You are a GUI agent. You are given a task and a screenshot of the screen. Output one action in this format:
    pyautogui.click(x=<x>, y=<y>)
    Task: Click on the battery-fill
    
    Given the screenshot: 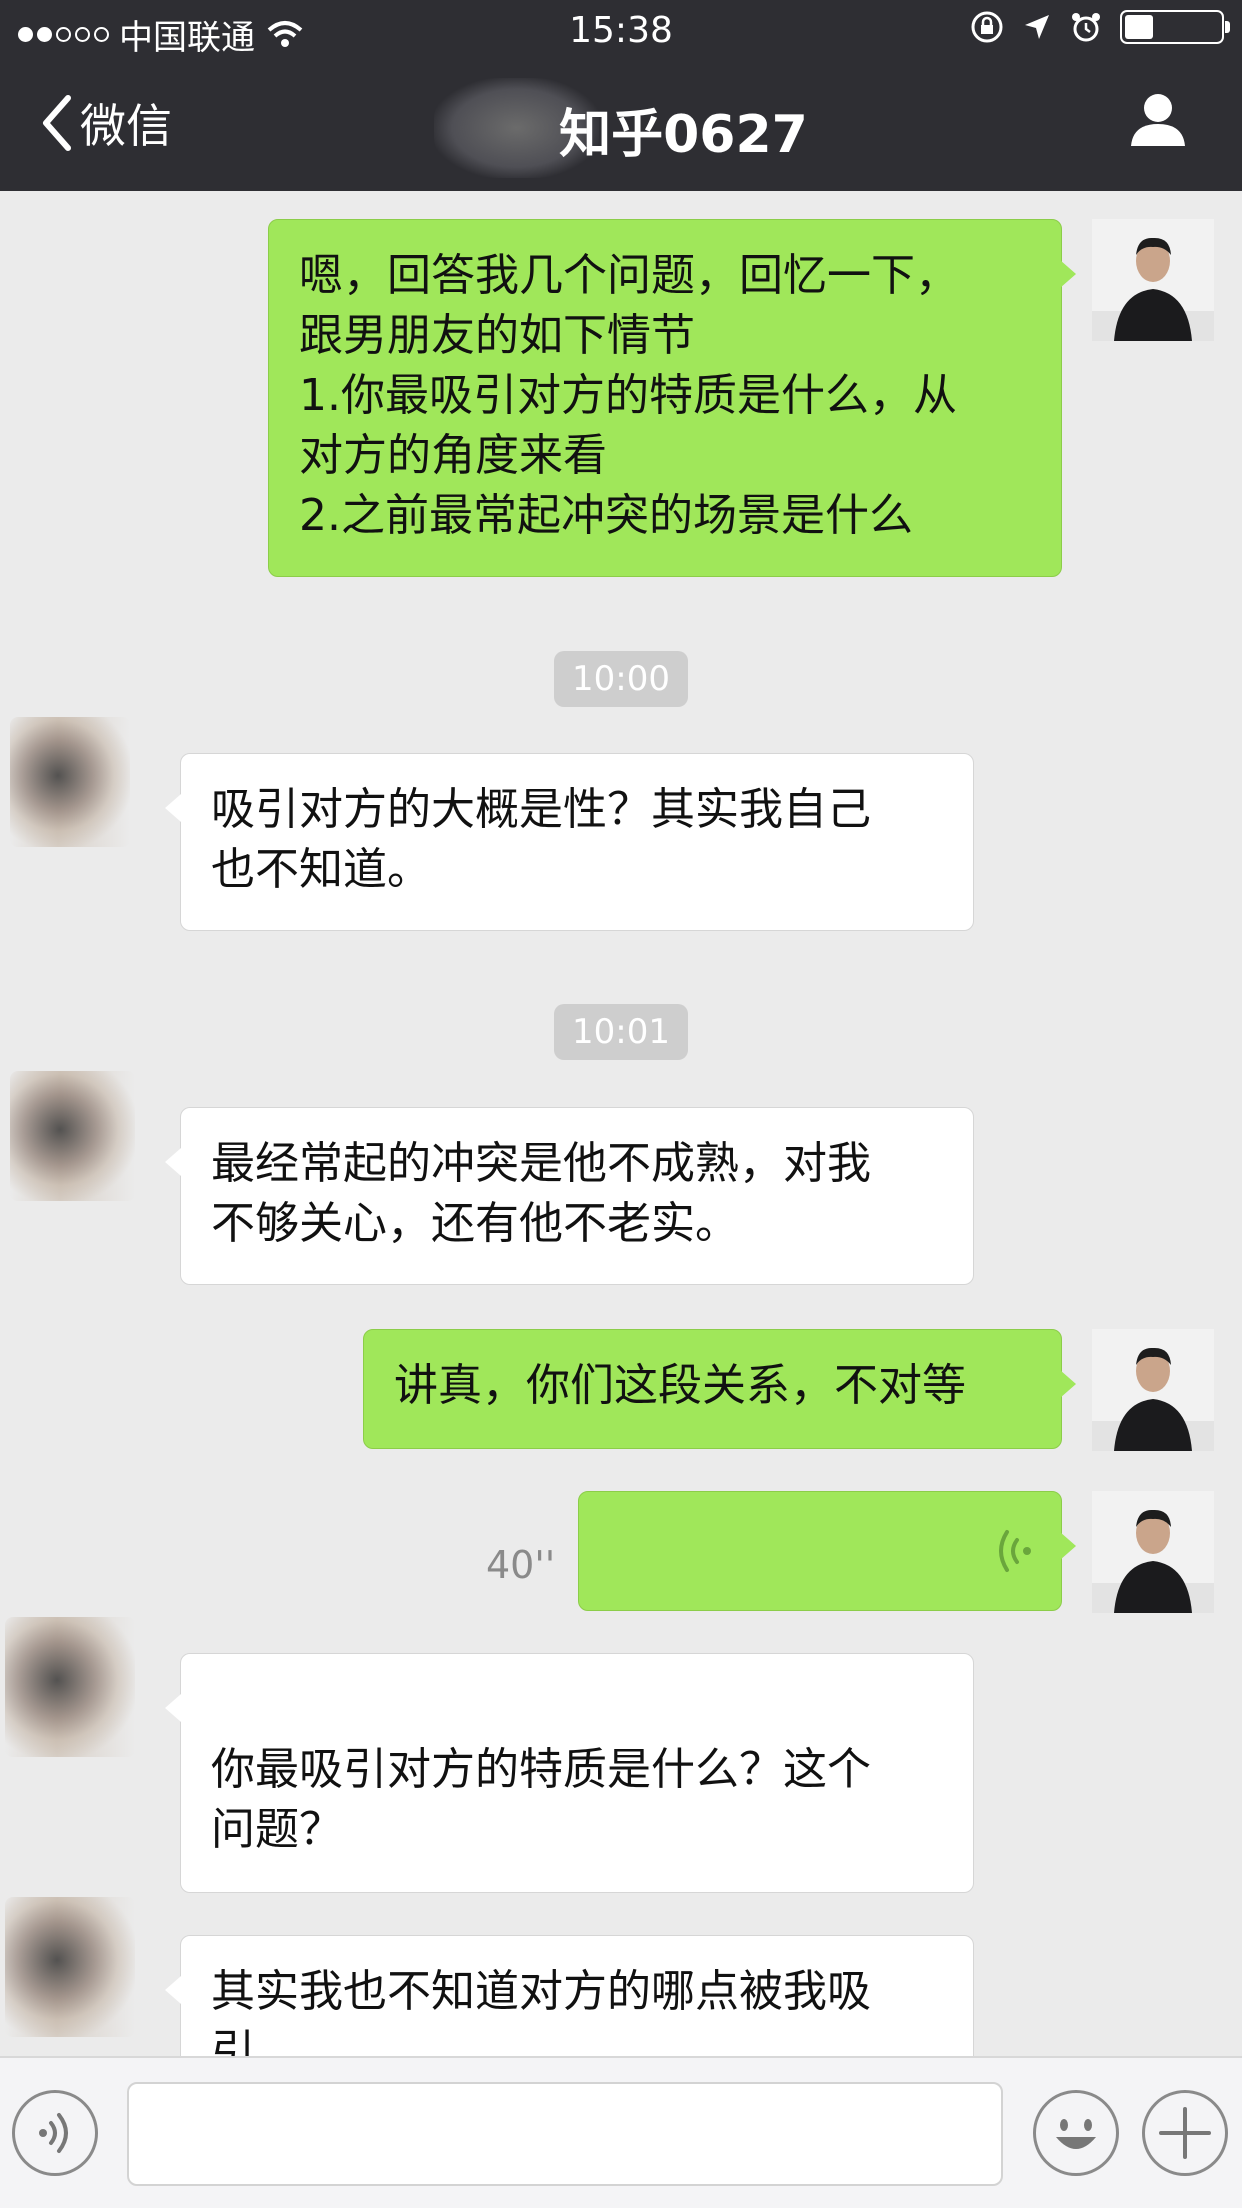 What is the action you would take?
    pyautogui.click(x=1139, y=27)
    